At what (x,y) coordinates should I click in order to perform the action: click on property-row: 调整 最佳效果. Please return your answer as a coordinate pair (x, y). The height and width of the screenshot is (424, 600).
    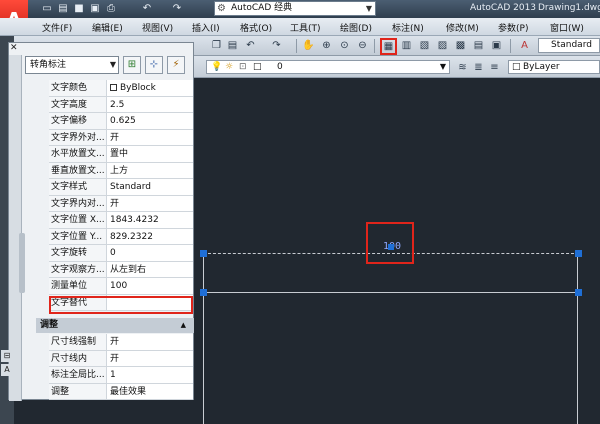
    Looking at the image, I should click on (121, 391).